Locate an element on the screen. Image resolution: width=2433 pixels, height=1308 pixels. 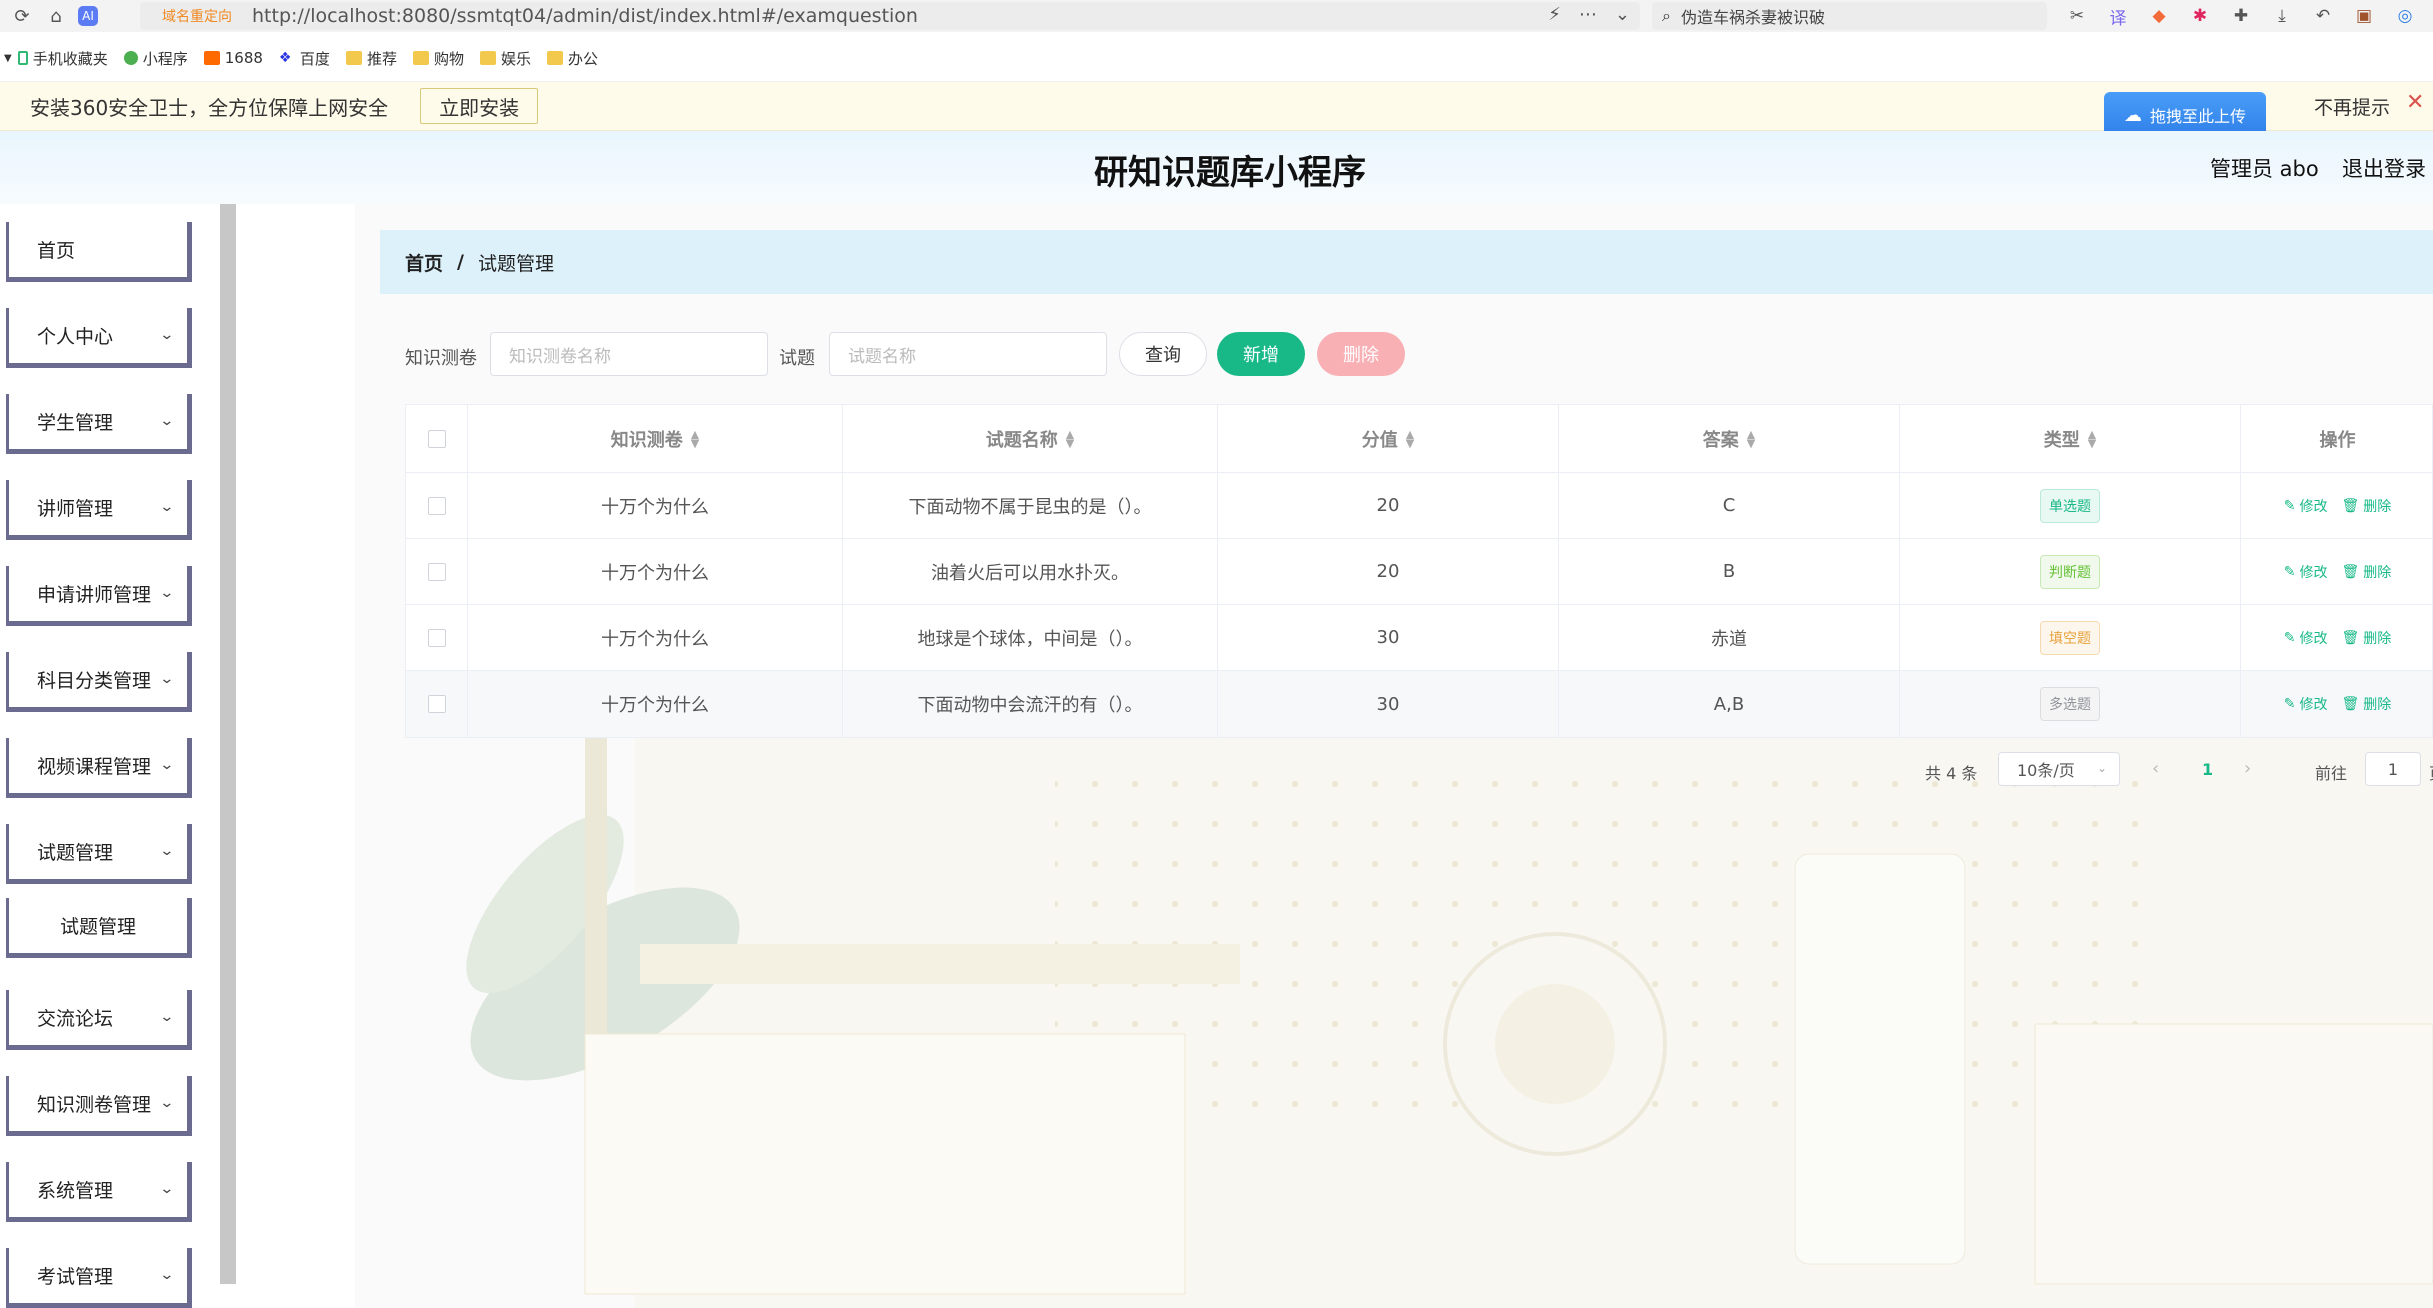
sidebar-scrollbar is located at coordinates (228, 744).